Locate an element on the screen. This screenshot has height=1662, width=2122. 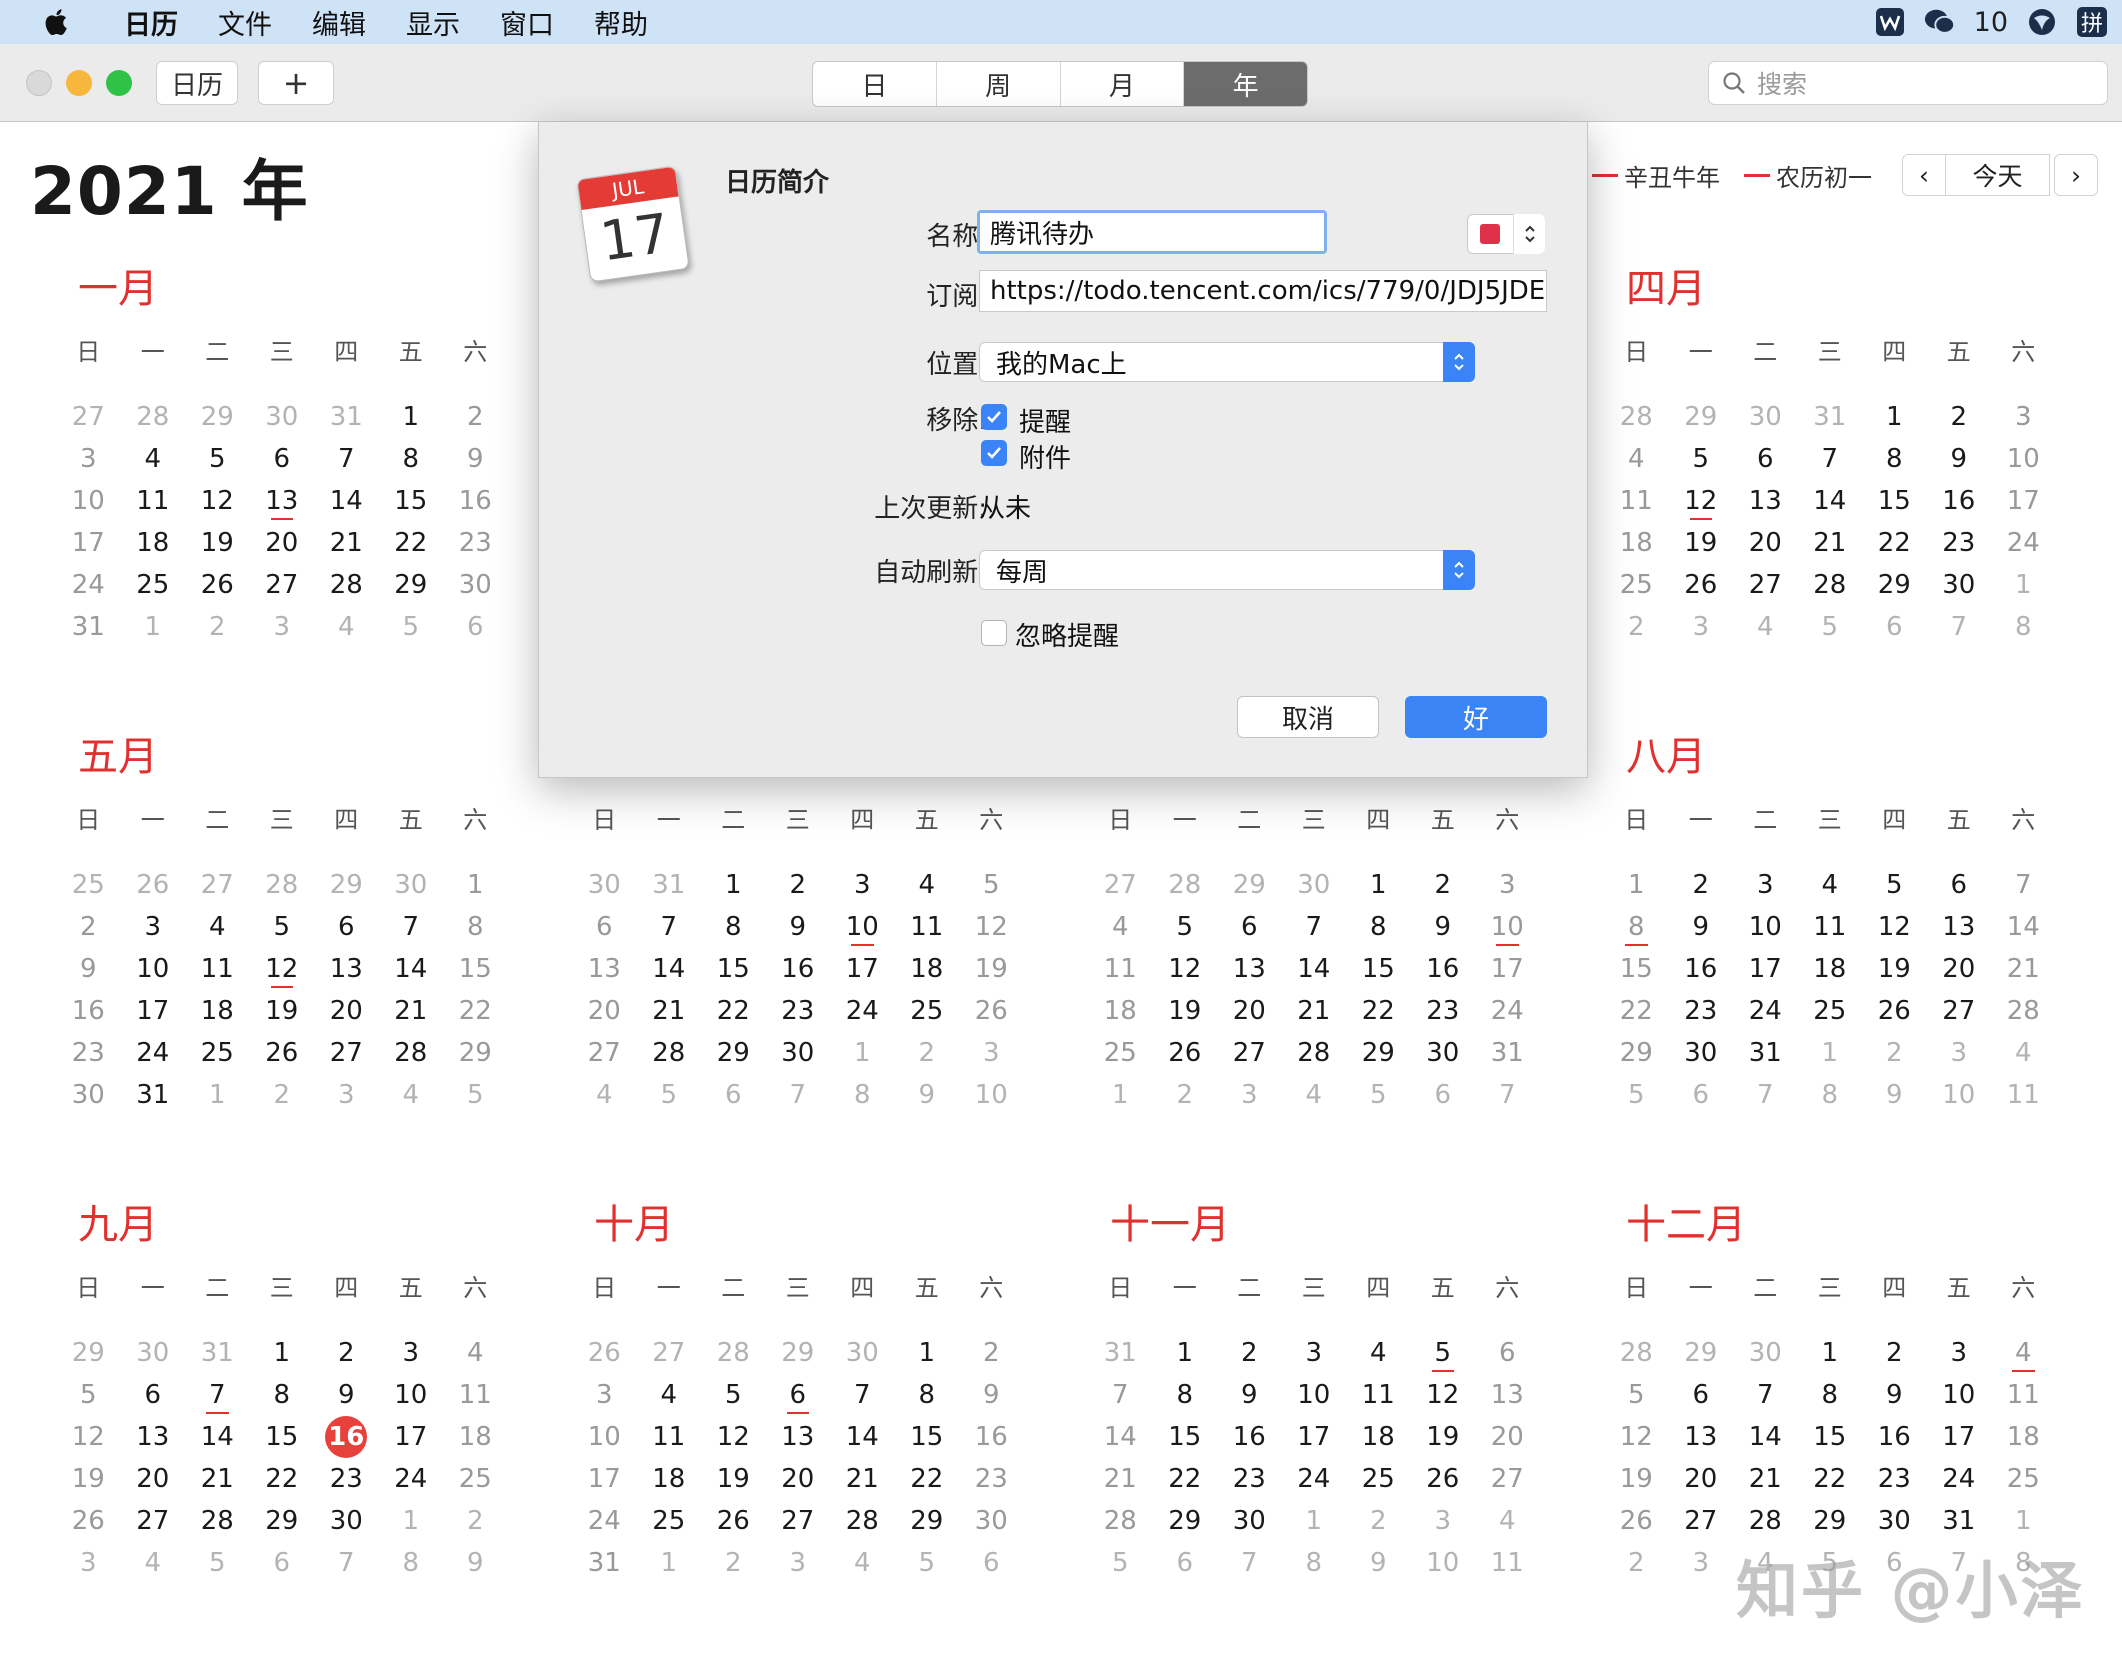
menu-help: 帮助 is located at coordinates (621, 22).